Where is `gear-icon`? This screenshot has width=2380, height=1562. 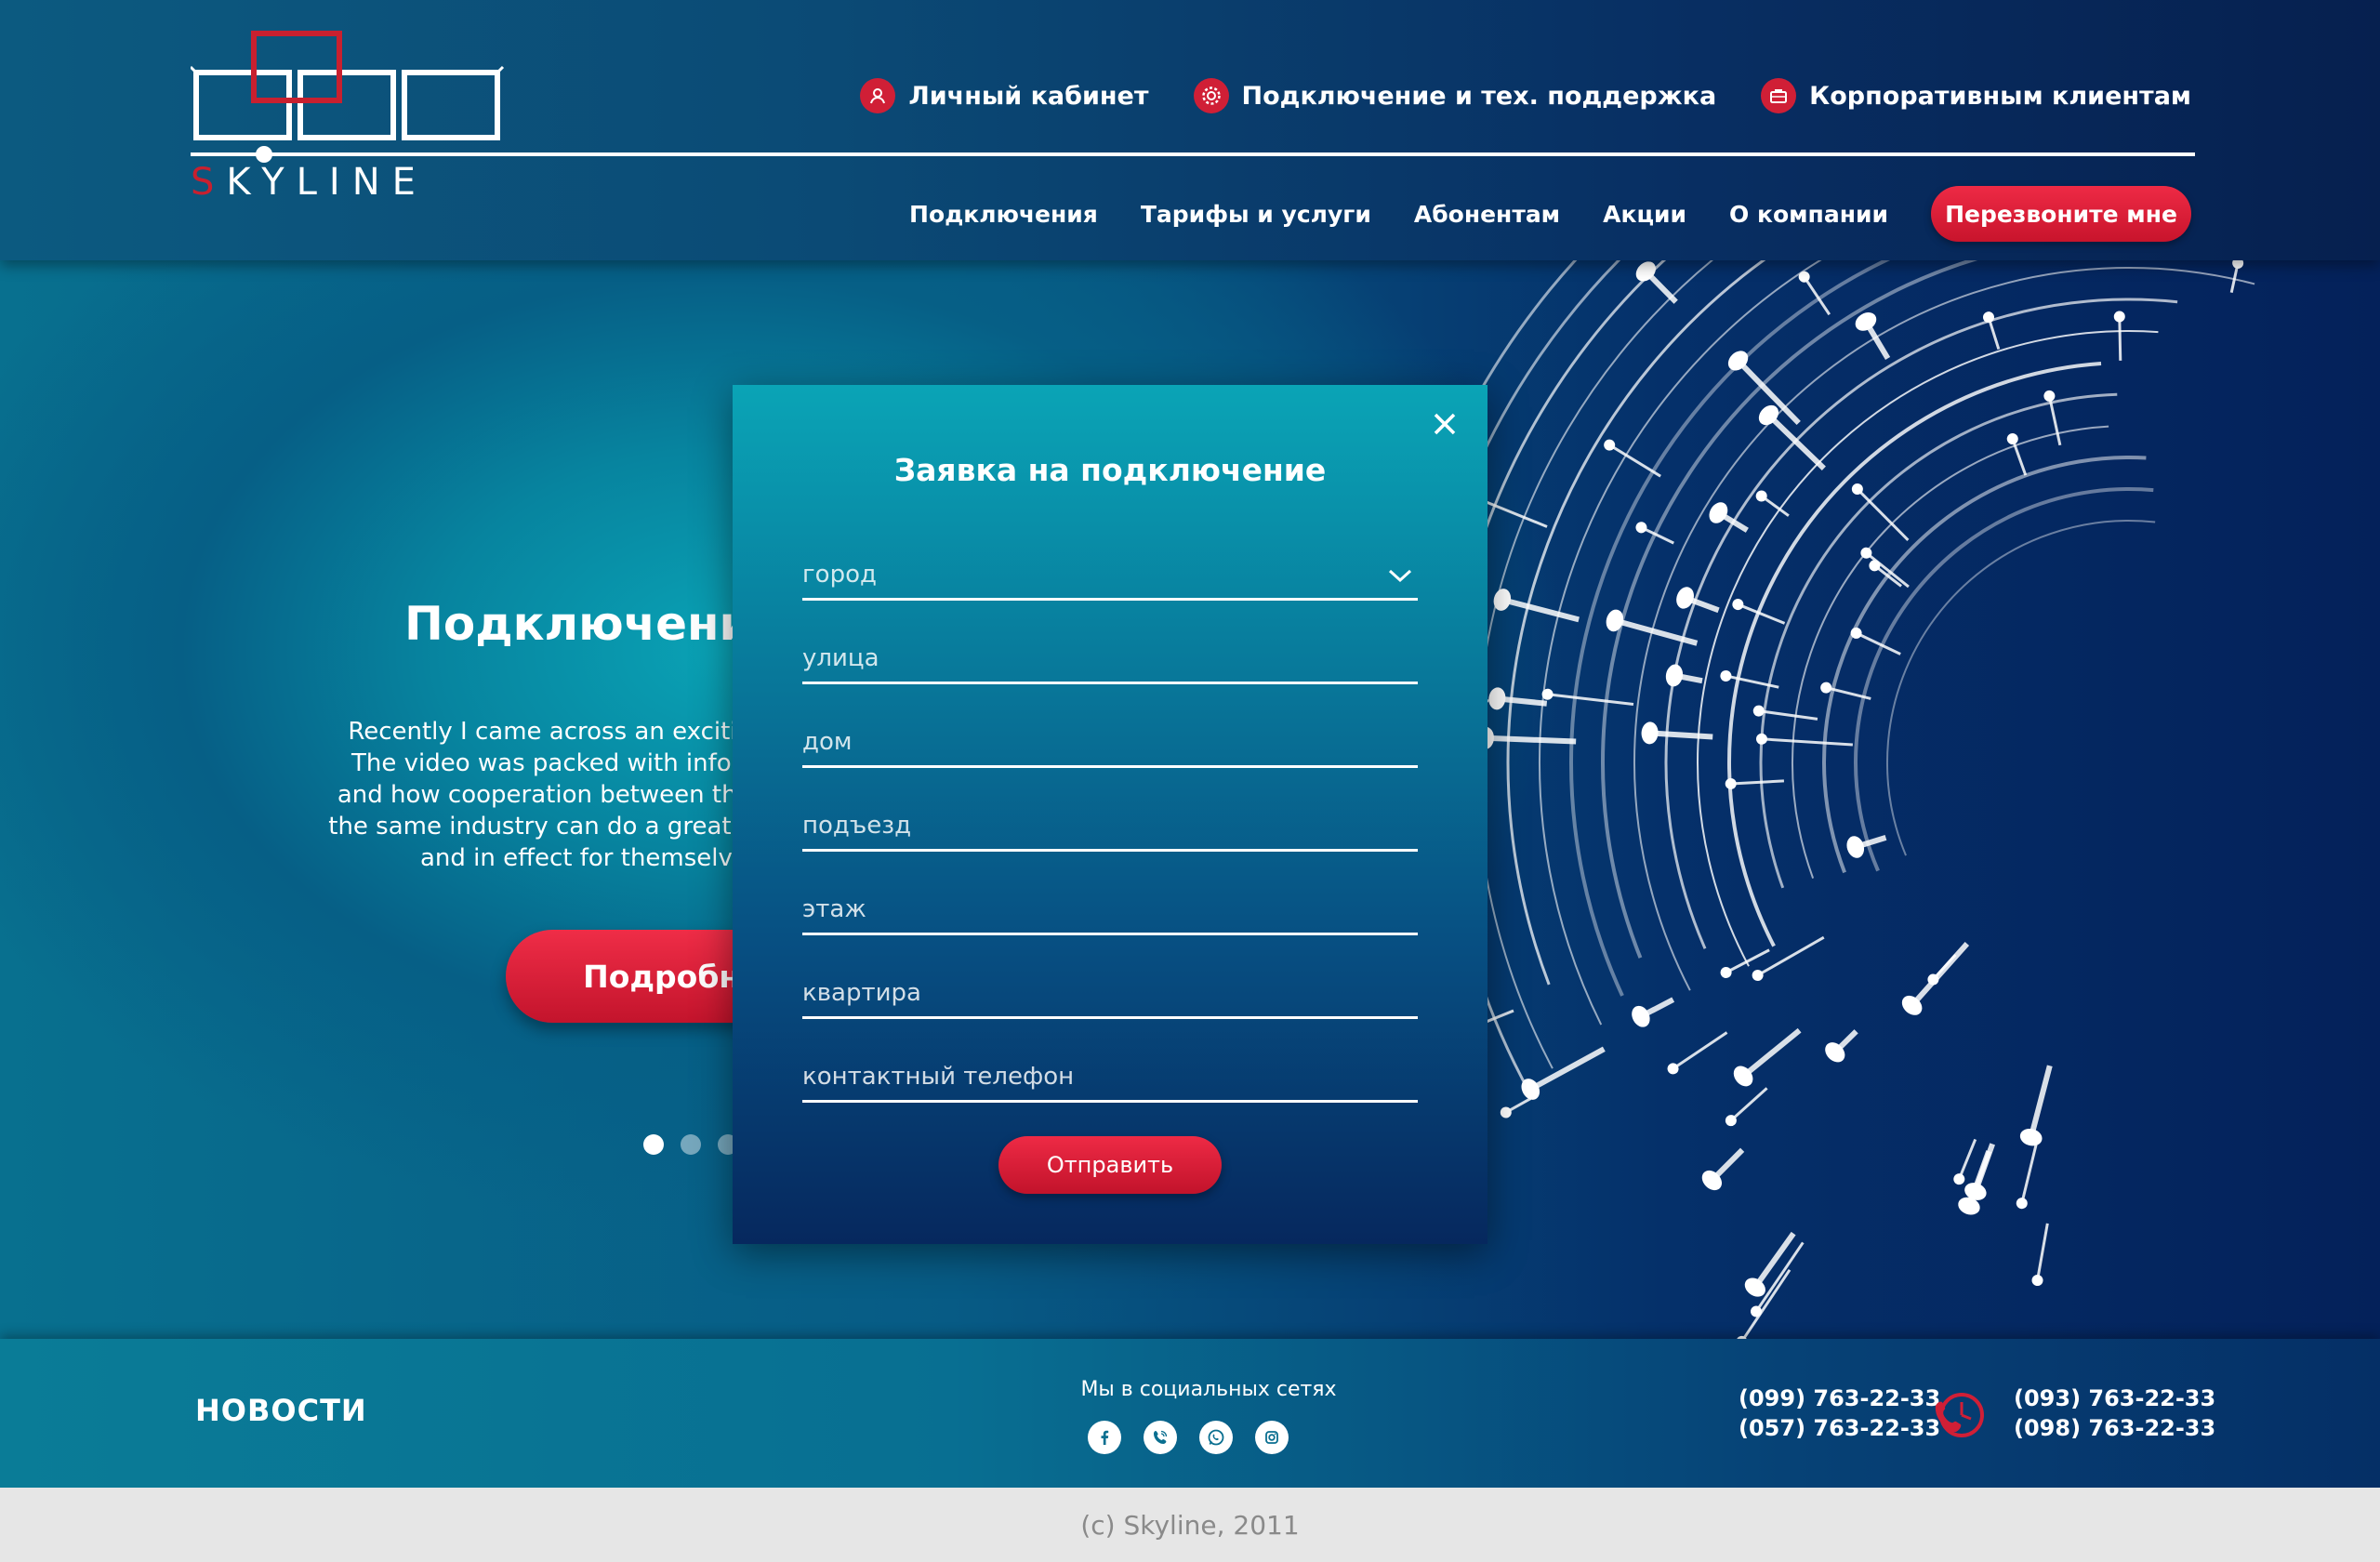 gear-icon is located at coordinates (1211, 95).